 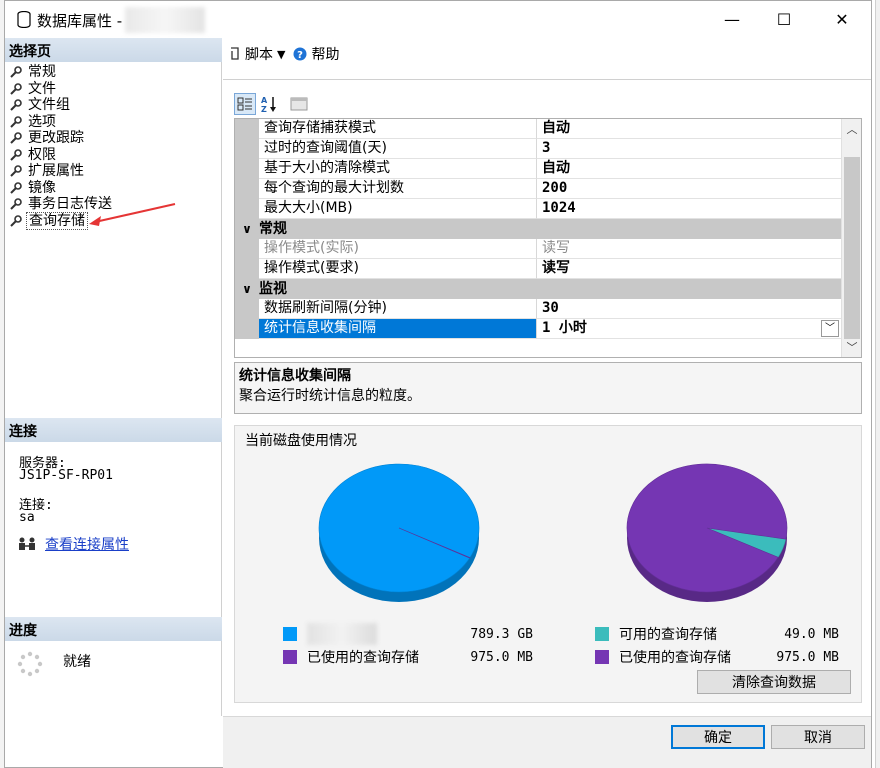 What do you see at coordinates (689, 329) in the screenshot?
I see `property-value: 1 小时` at bounding box center [689, 329].